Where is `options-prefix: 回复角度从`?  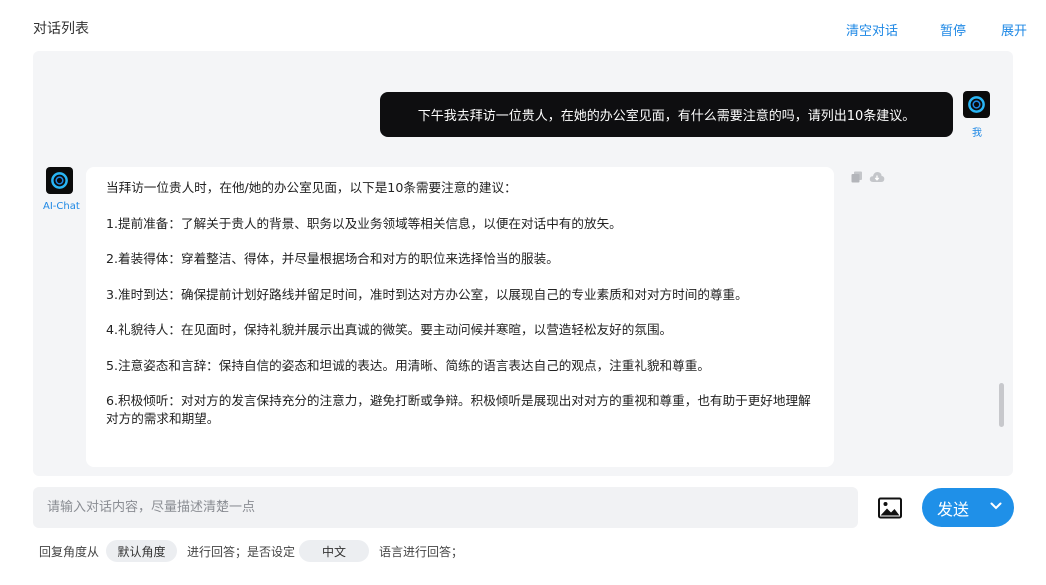
options-prefix: 回复角度从 is located at coordinates (69, 552).